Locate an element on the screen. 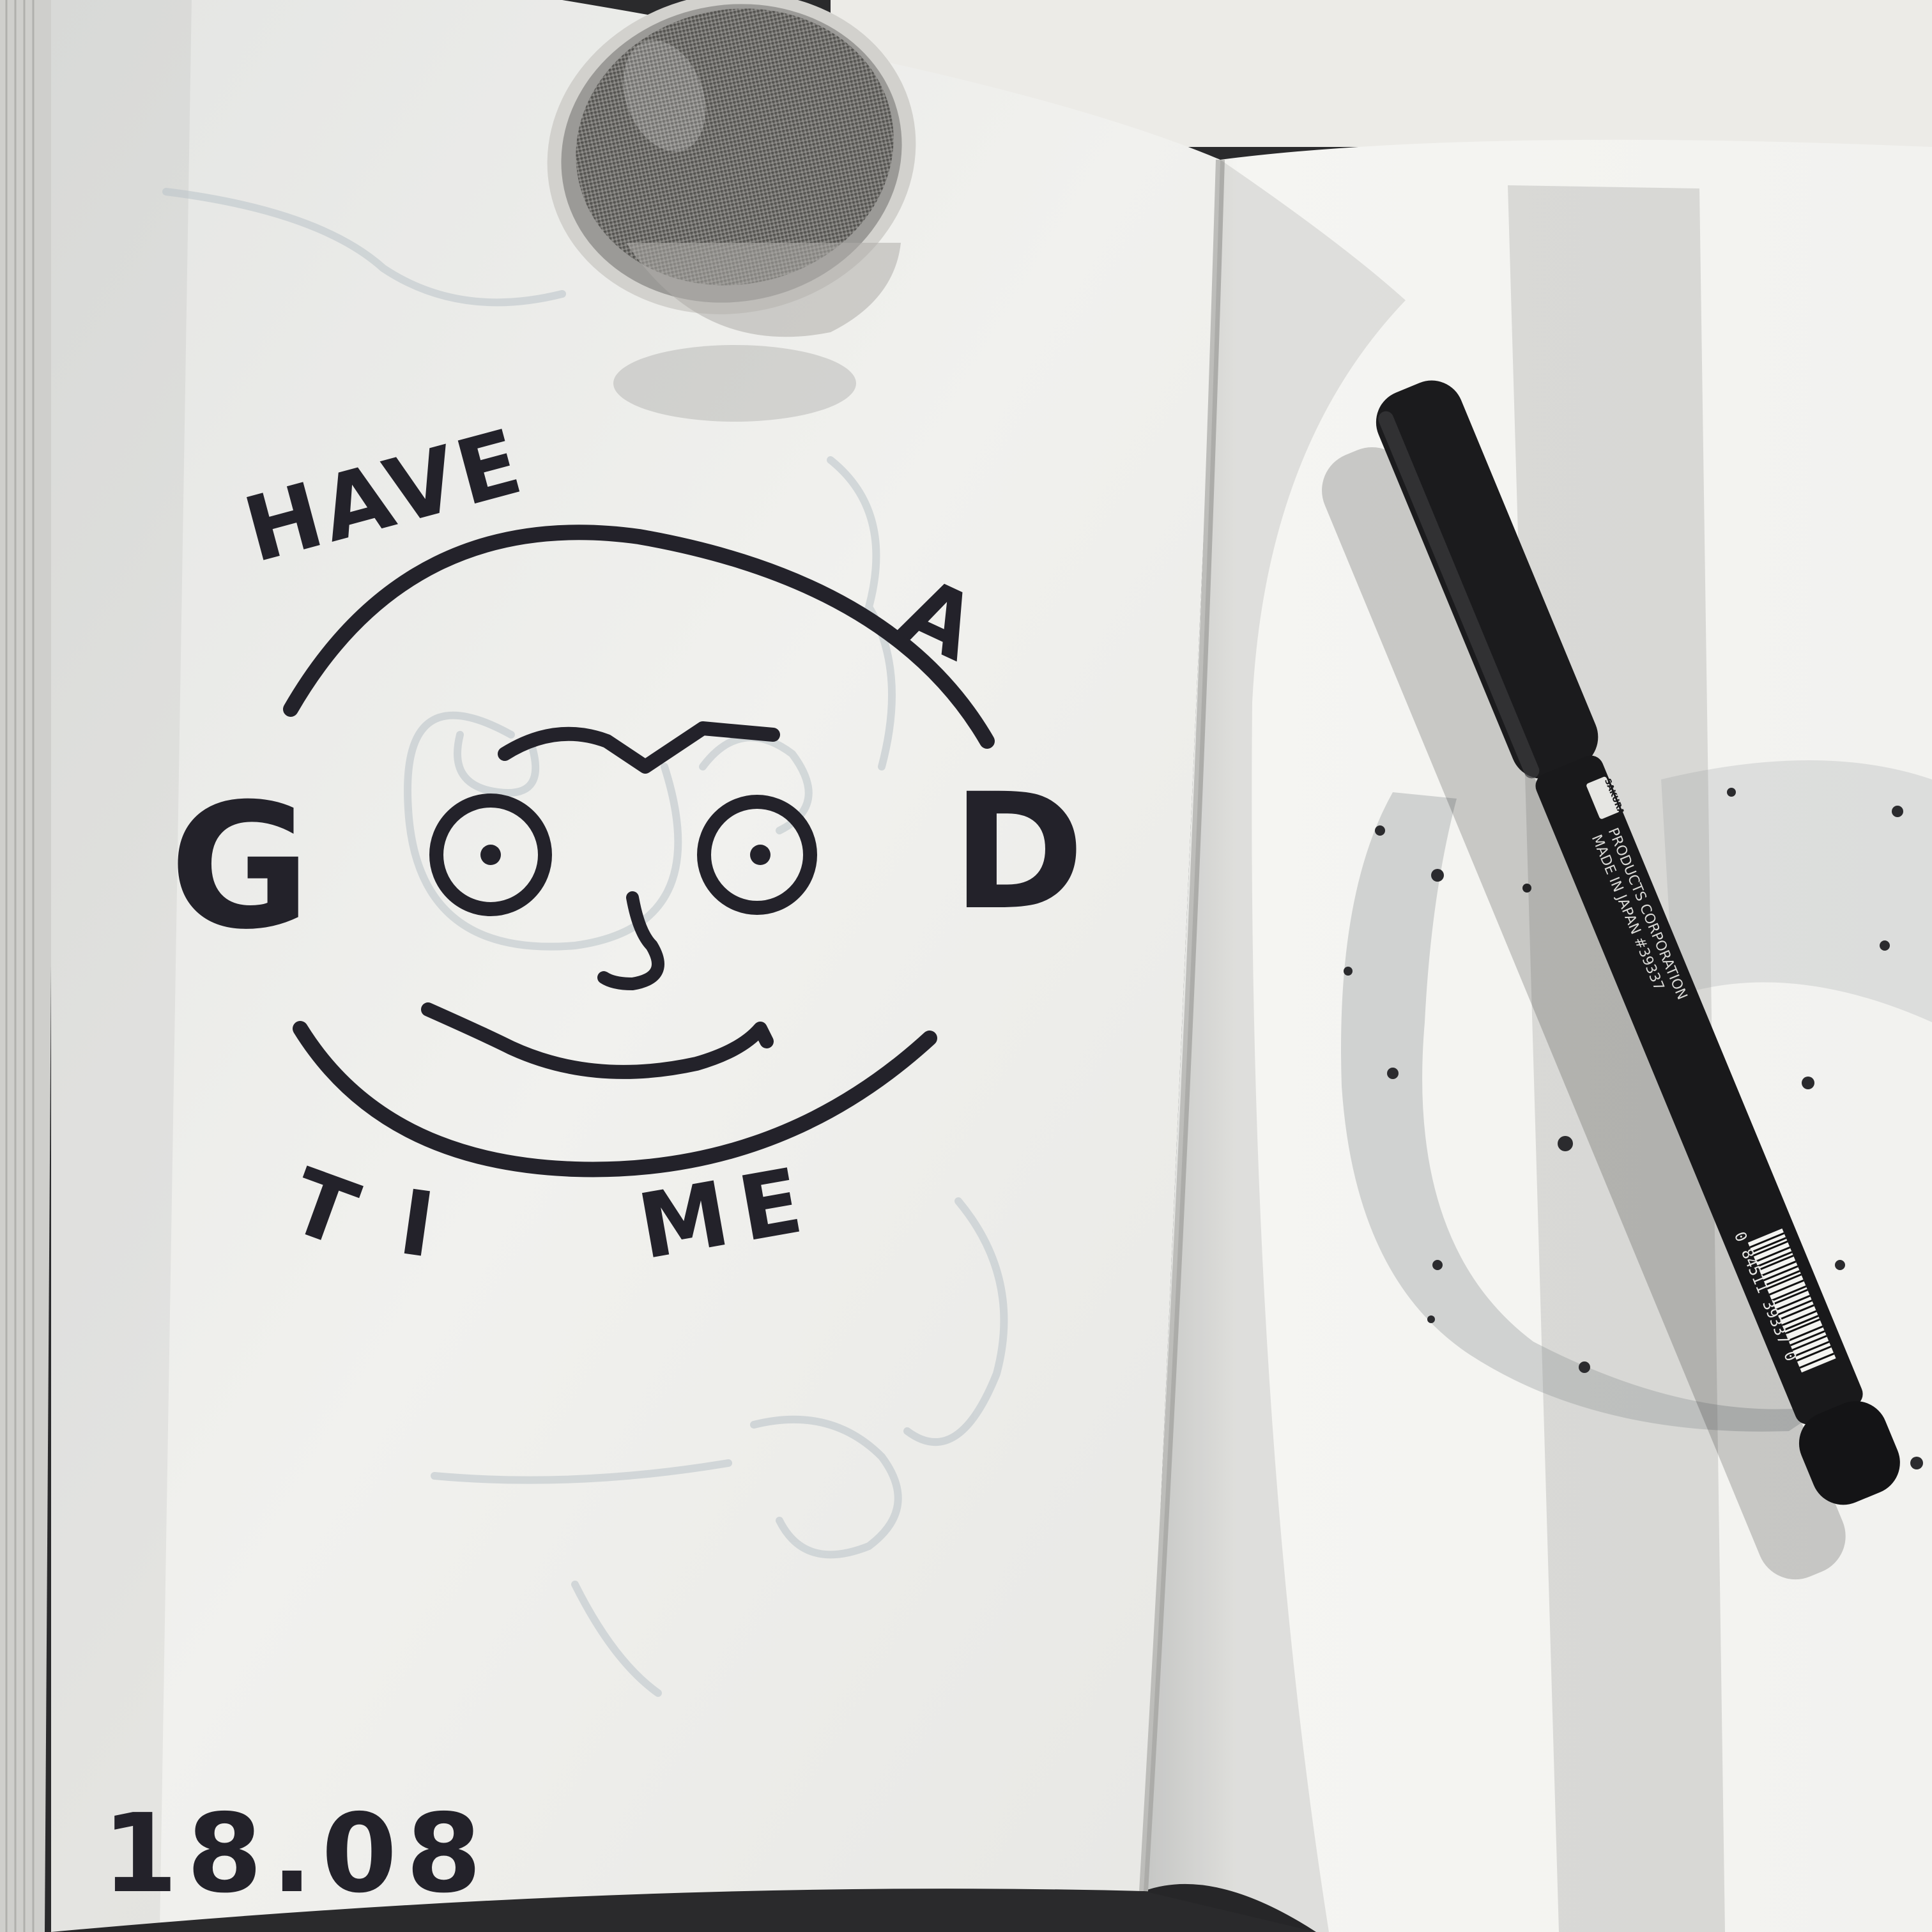  letter-d: D is located at coordinates (1018, 852).